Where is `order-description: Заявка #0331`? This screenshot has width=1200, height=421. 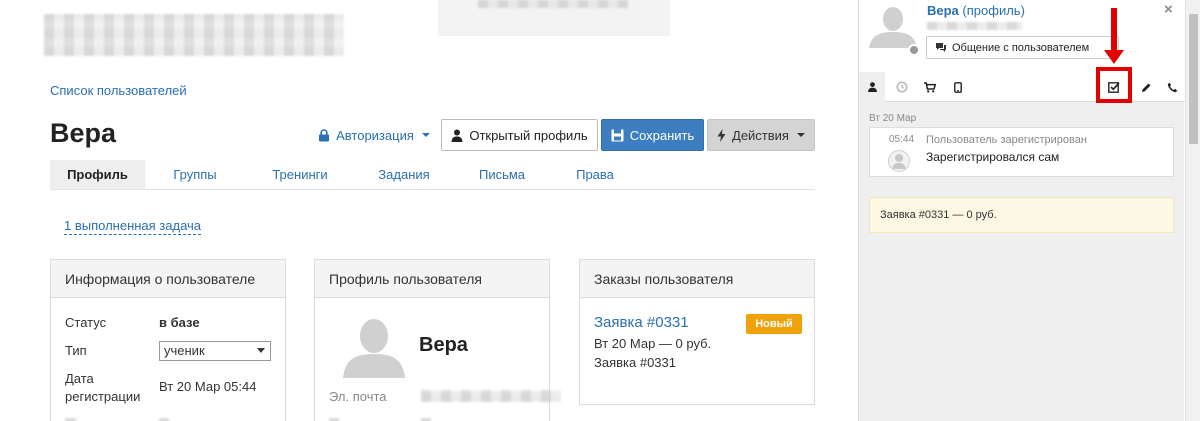 order-description: Заявка #0331 is located at coordinates (635, 362).